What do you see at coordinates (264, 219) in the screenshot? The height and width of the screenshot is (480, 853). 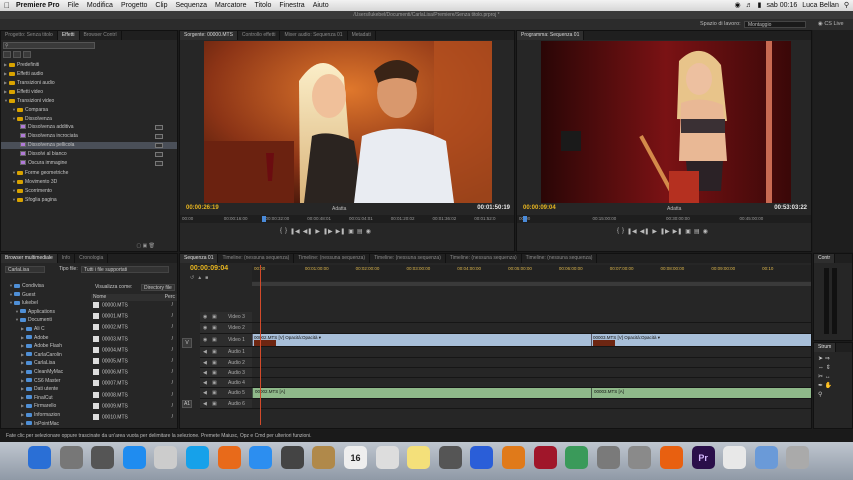 I see `source-playhead` at bounding box center [264, 219].